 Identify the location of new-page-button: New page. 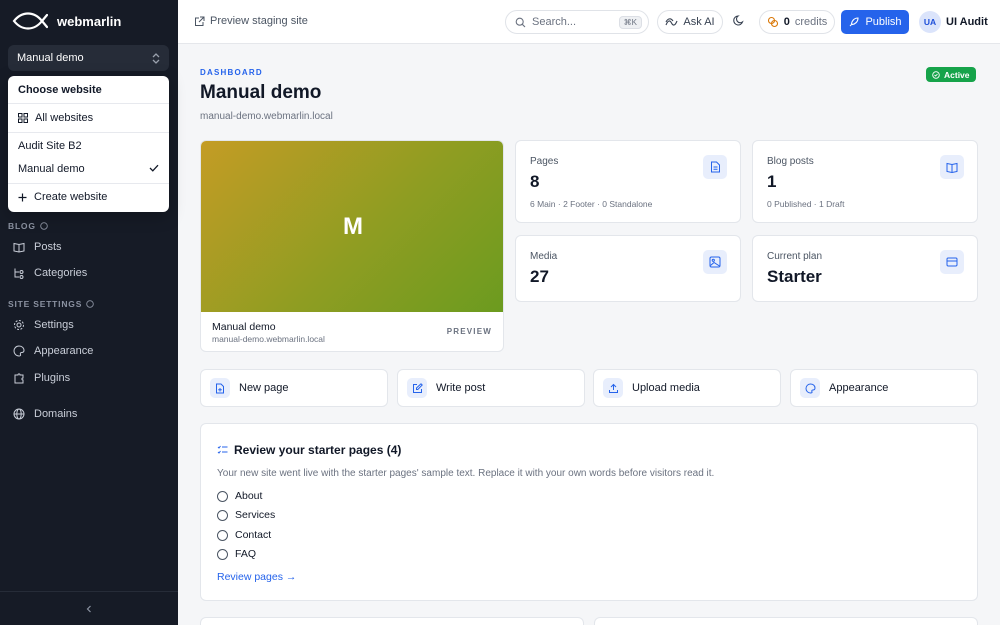
(294, 388).